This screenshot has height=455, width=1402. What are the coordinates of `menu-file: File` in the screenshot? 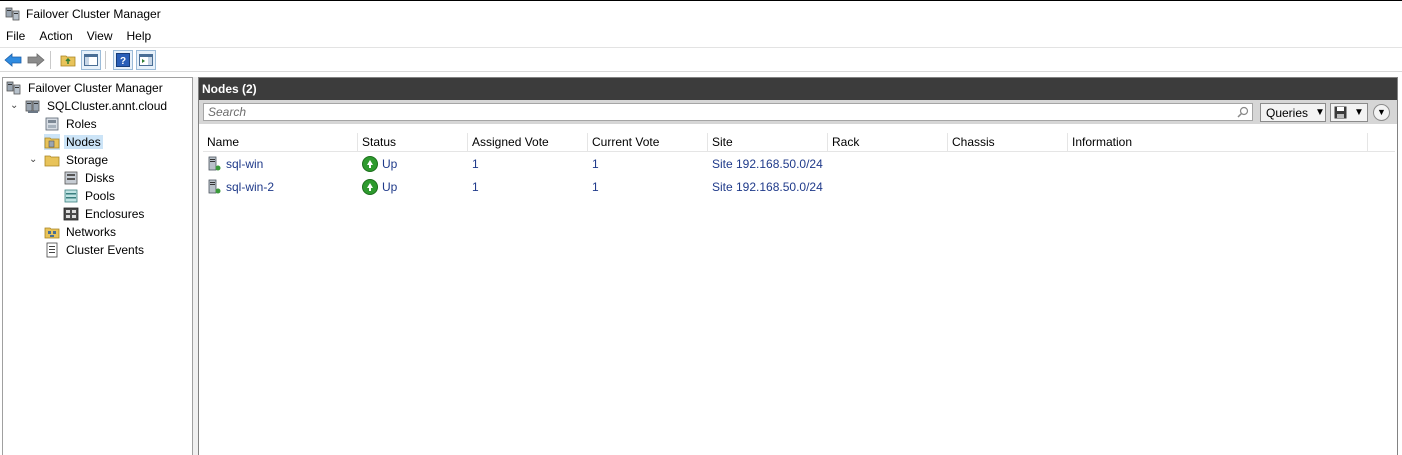 It's located at (16, 36).